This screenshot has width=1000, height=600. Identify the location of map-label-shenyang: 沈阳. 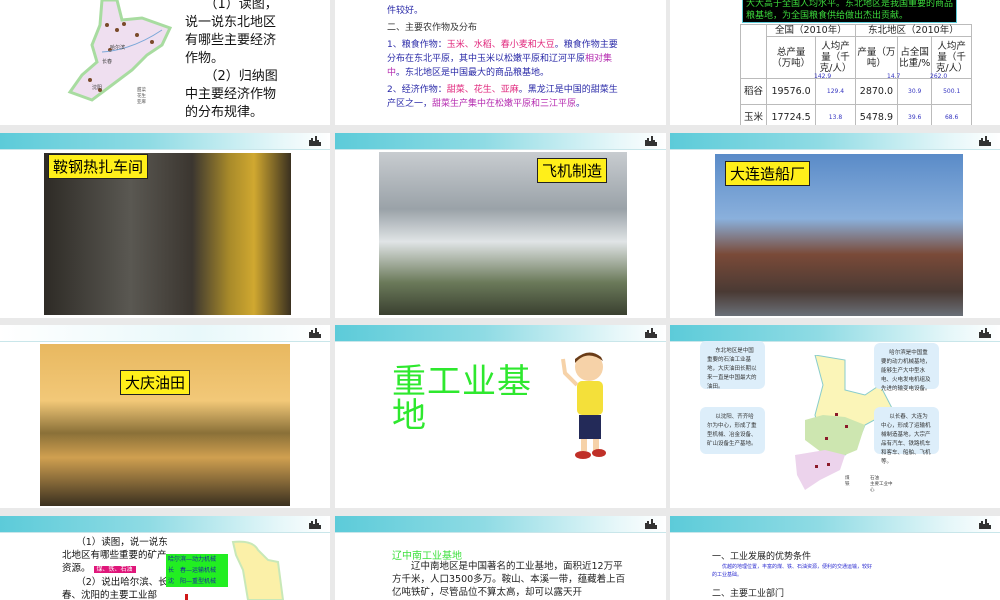
(97, 88).